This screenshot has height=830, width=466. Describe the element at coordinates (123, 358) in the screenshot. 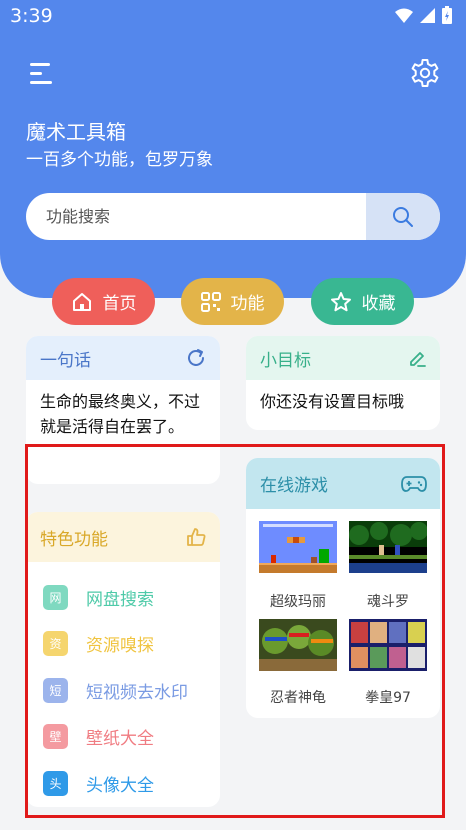

I see `quote-card-header: 一句话` at that location.